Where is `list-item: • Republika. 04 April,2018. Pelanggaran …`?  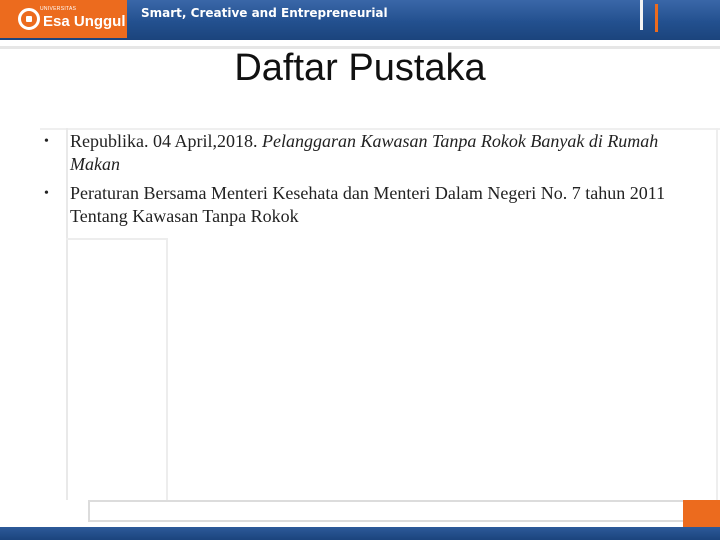
list-item: • Republika. 04 April,2018. Pelanggaran … is located at coordinates (360, 153).